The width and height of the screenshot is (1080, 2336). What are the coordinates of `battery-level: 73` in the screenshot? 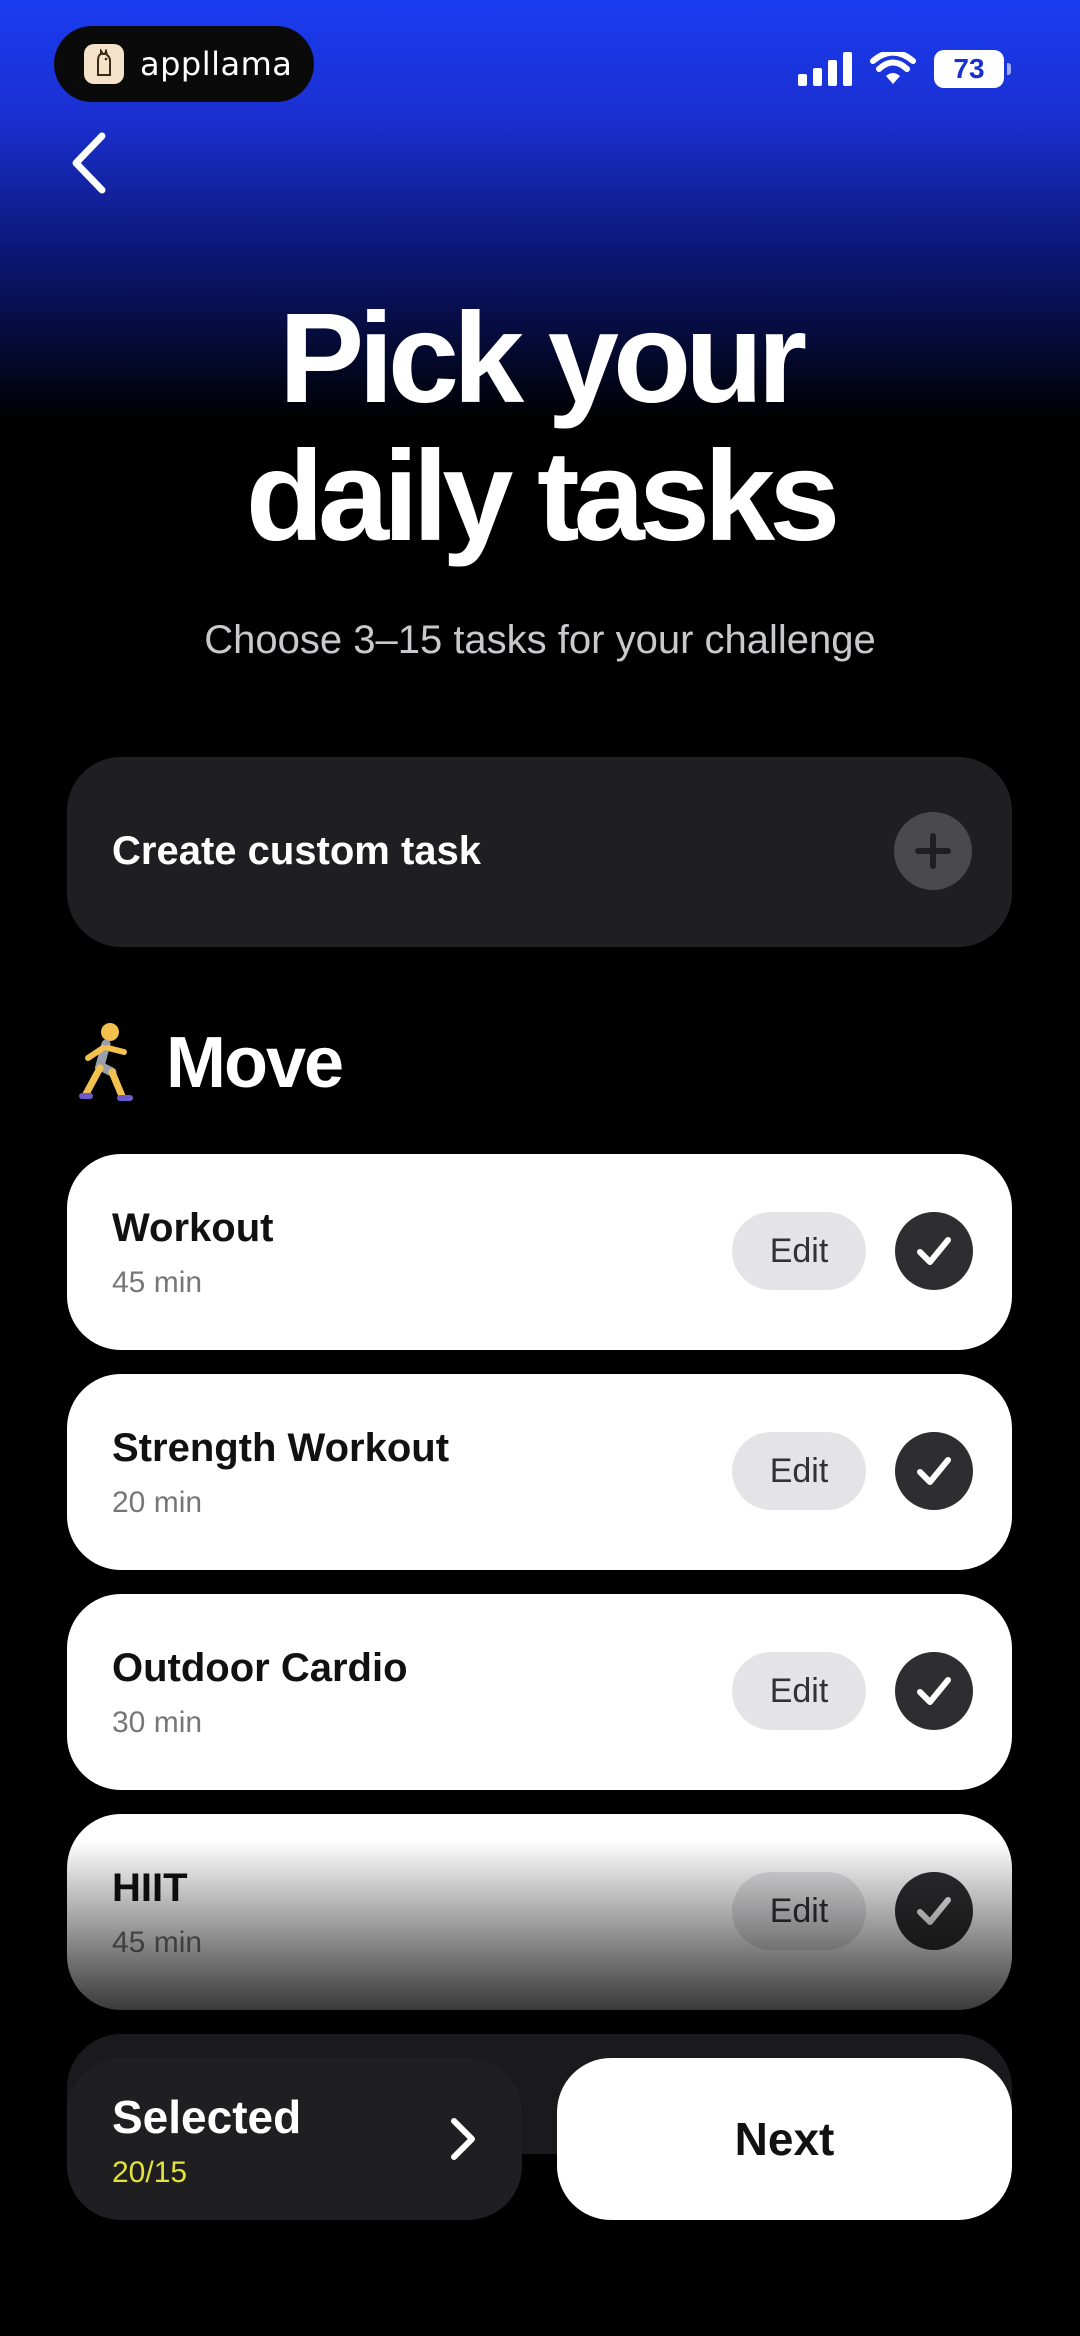 It's located at (969, 68).